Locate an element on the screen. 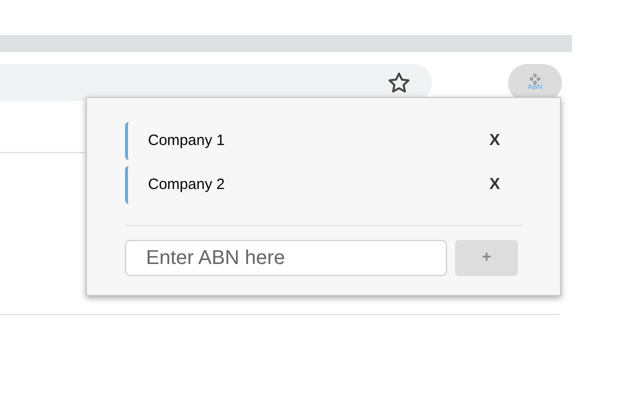 Image resolution: width=640 pixels, height=400 pixels. company-item: Company 1 X is located at coordinates (323, 141).